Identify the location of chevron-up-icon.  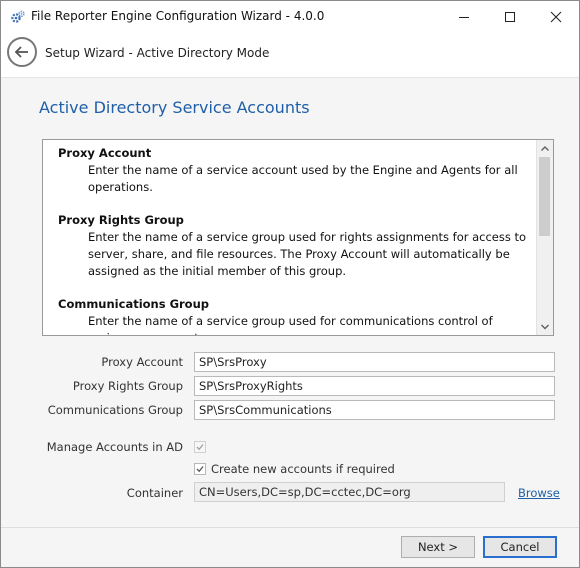
(545, 148).